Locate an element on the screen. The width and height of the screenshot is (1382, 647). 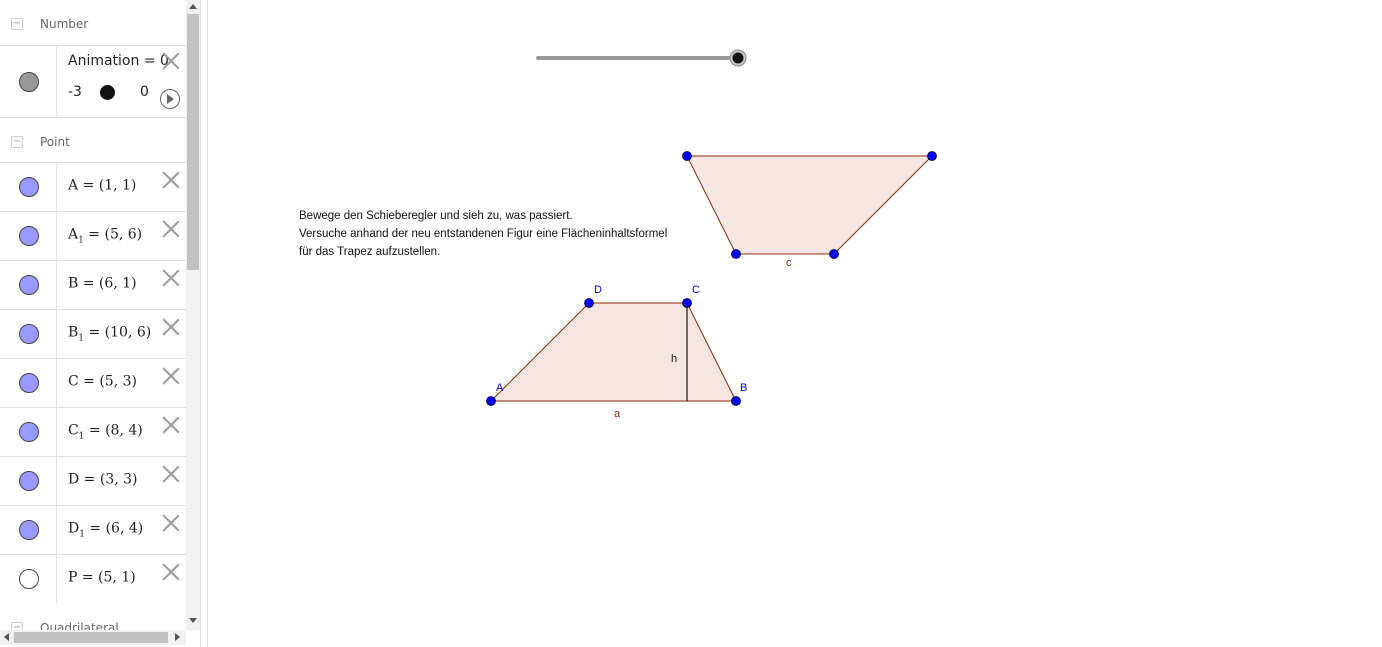
point-value: = (10, 6) is located at coordinates (118, 332).